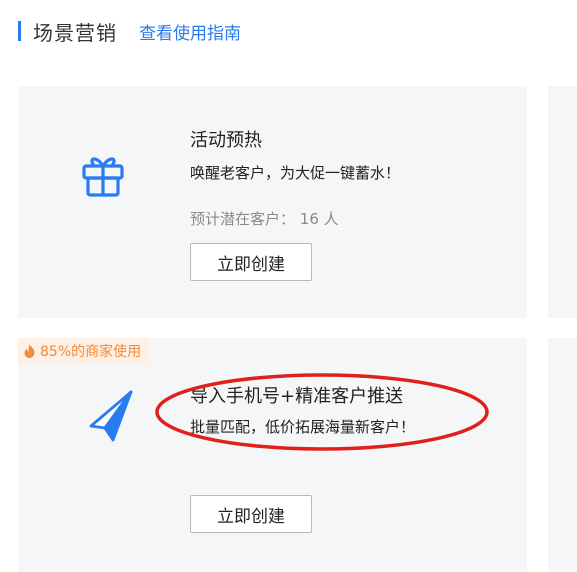 Image resolution: width=577 pixels, height=572 pixels. What do you see at coordinates (75, 32) in the screenshot?
I see `section-title: 场景营销` at bounding box center [75, 32].